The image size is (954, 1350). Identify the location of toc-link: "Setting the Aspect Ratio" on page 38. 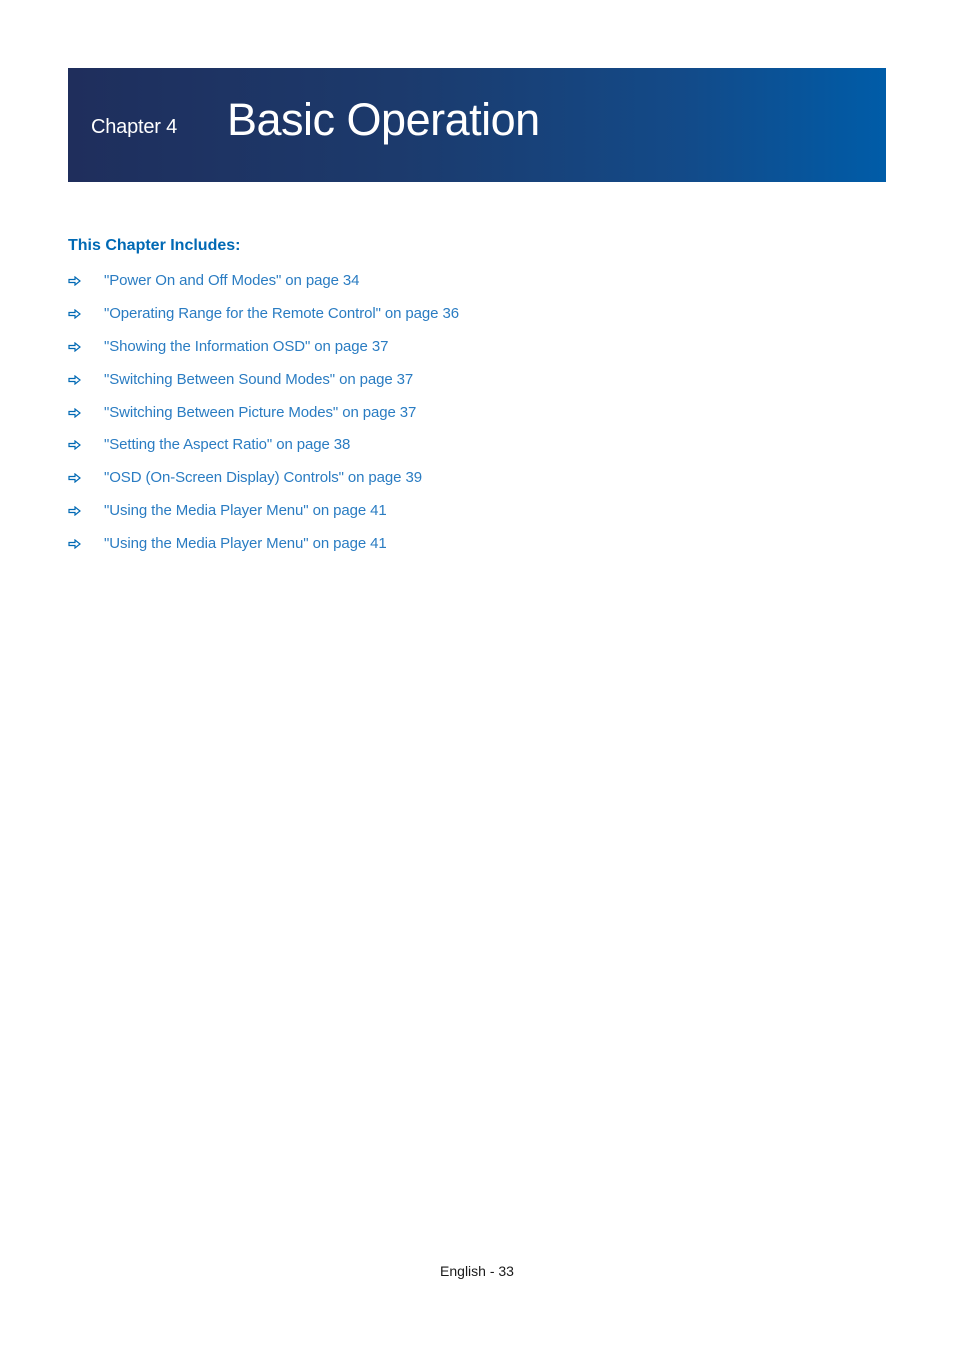
(227, 445).